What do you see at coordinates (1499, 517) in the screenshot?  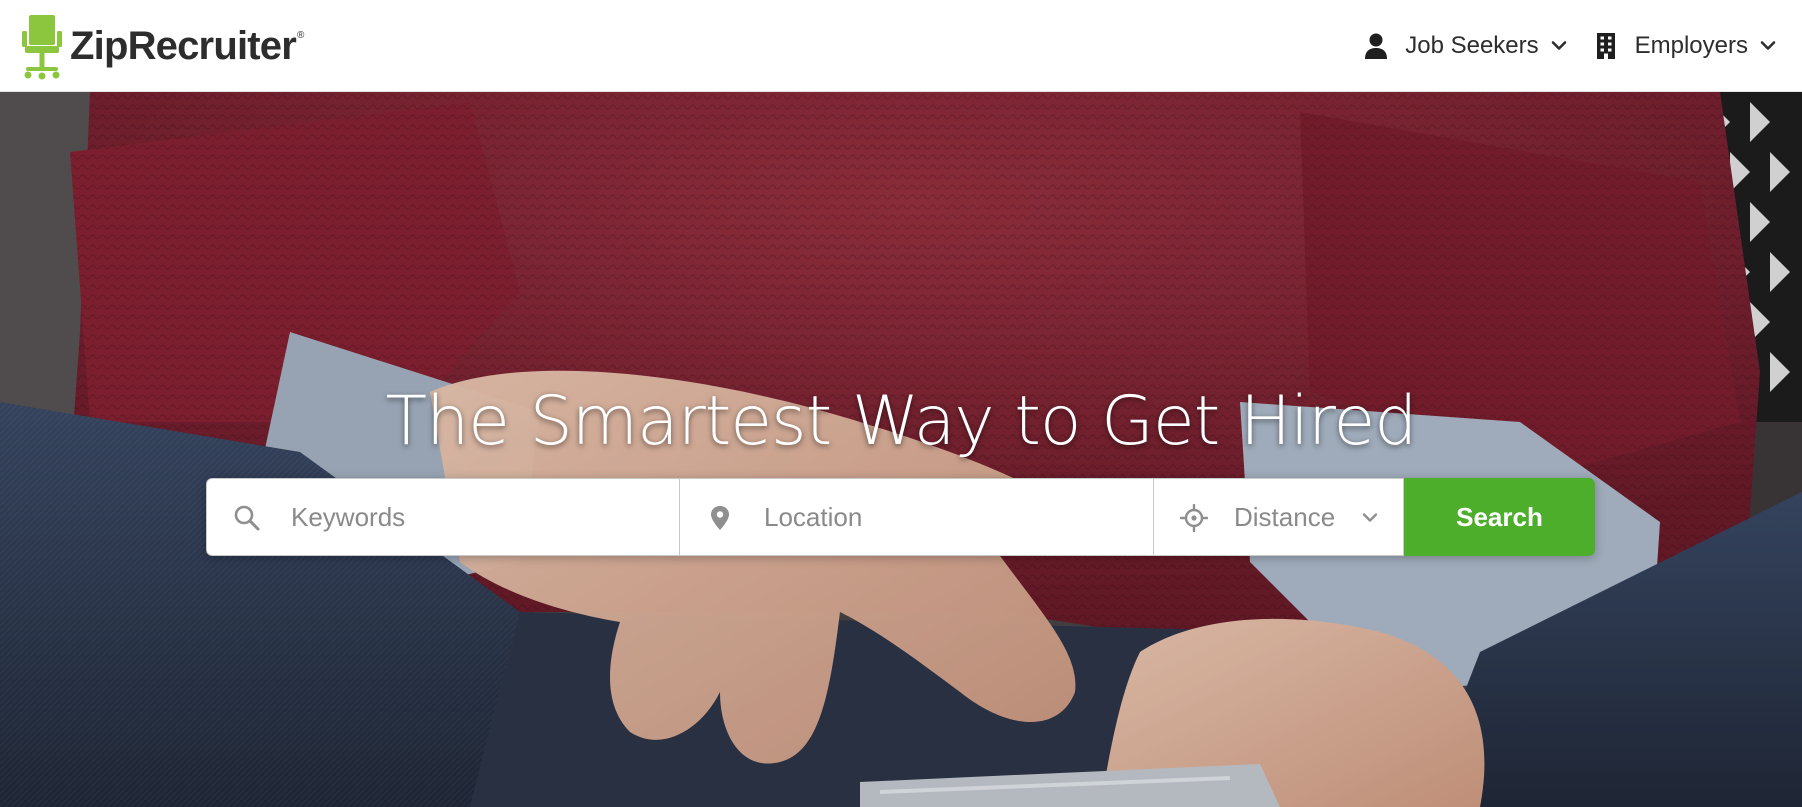 I see `search-button: Search` at bounding box center [1499, 517].